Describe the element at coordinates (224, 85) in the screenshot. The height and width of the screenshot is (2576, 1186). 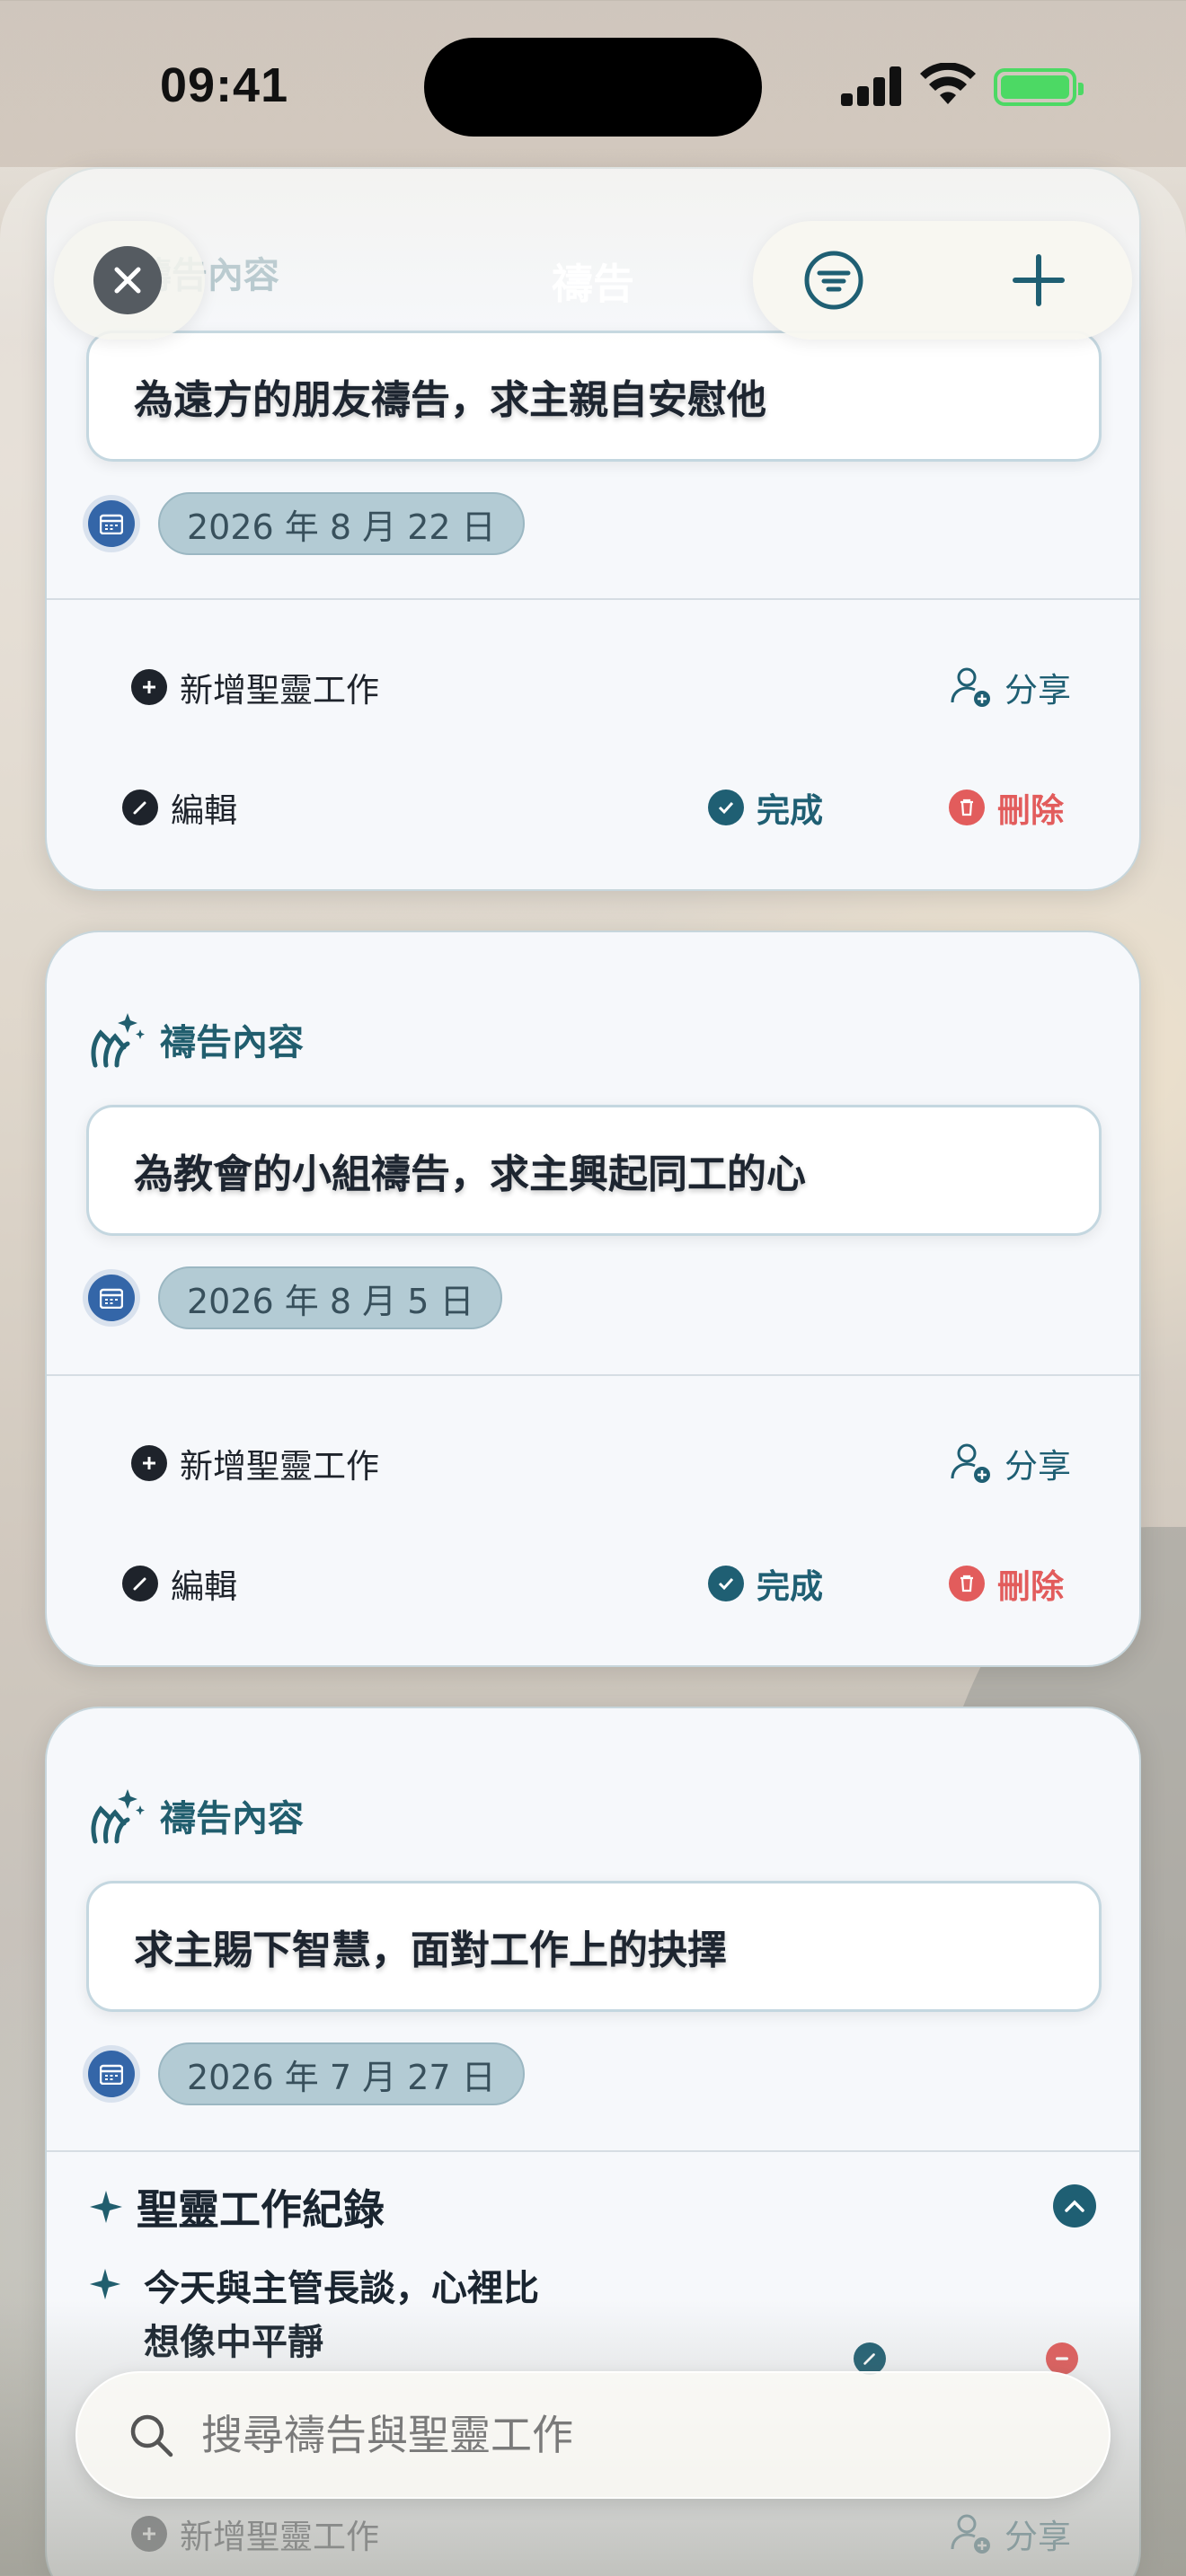
I see `status-time: 09:41` at that location.